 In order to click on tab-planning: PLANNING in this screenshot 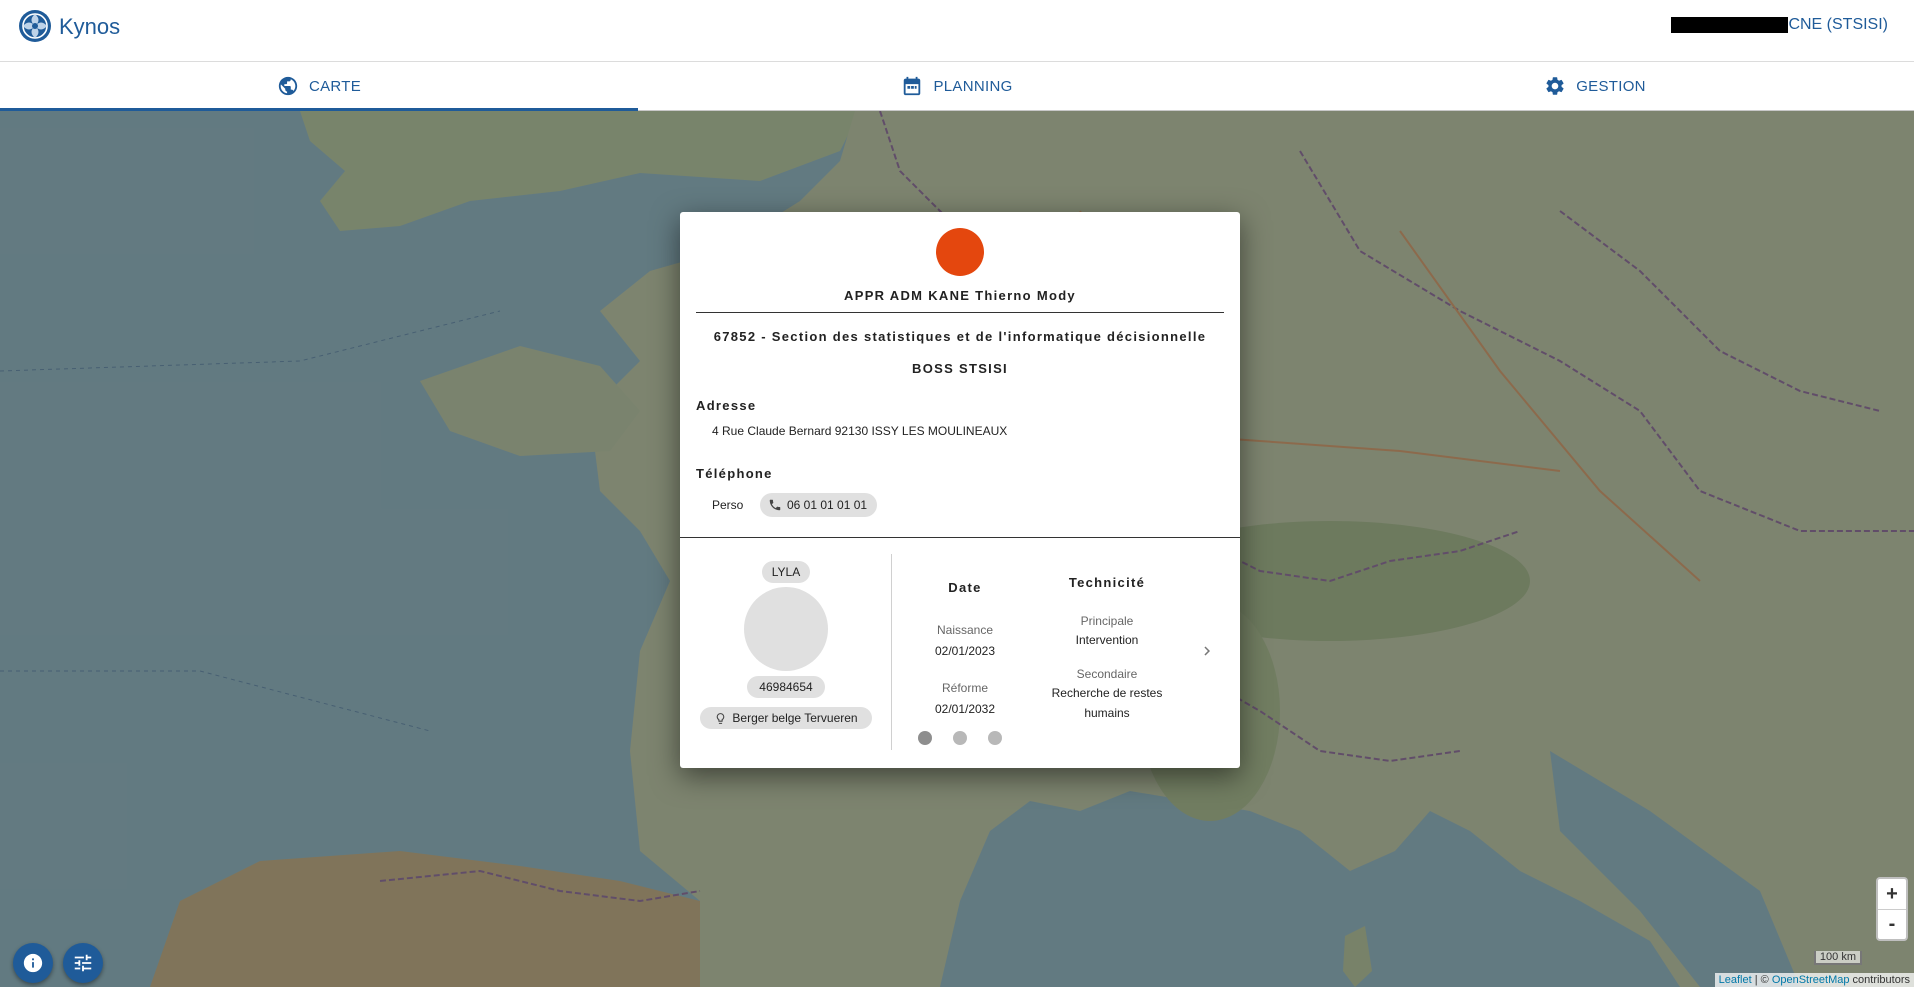, I will do `click(957, 86)`.